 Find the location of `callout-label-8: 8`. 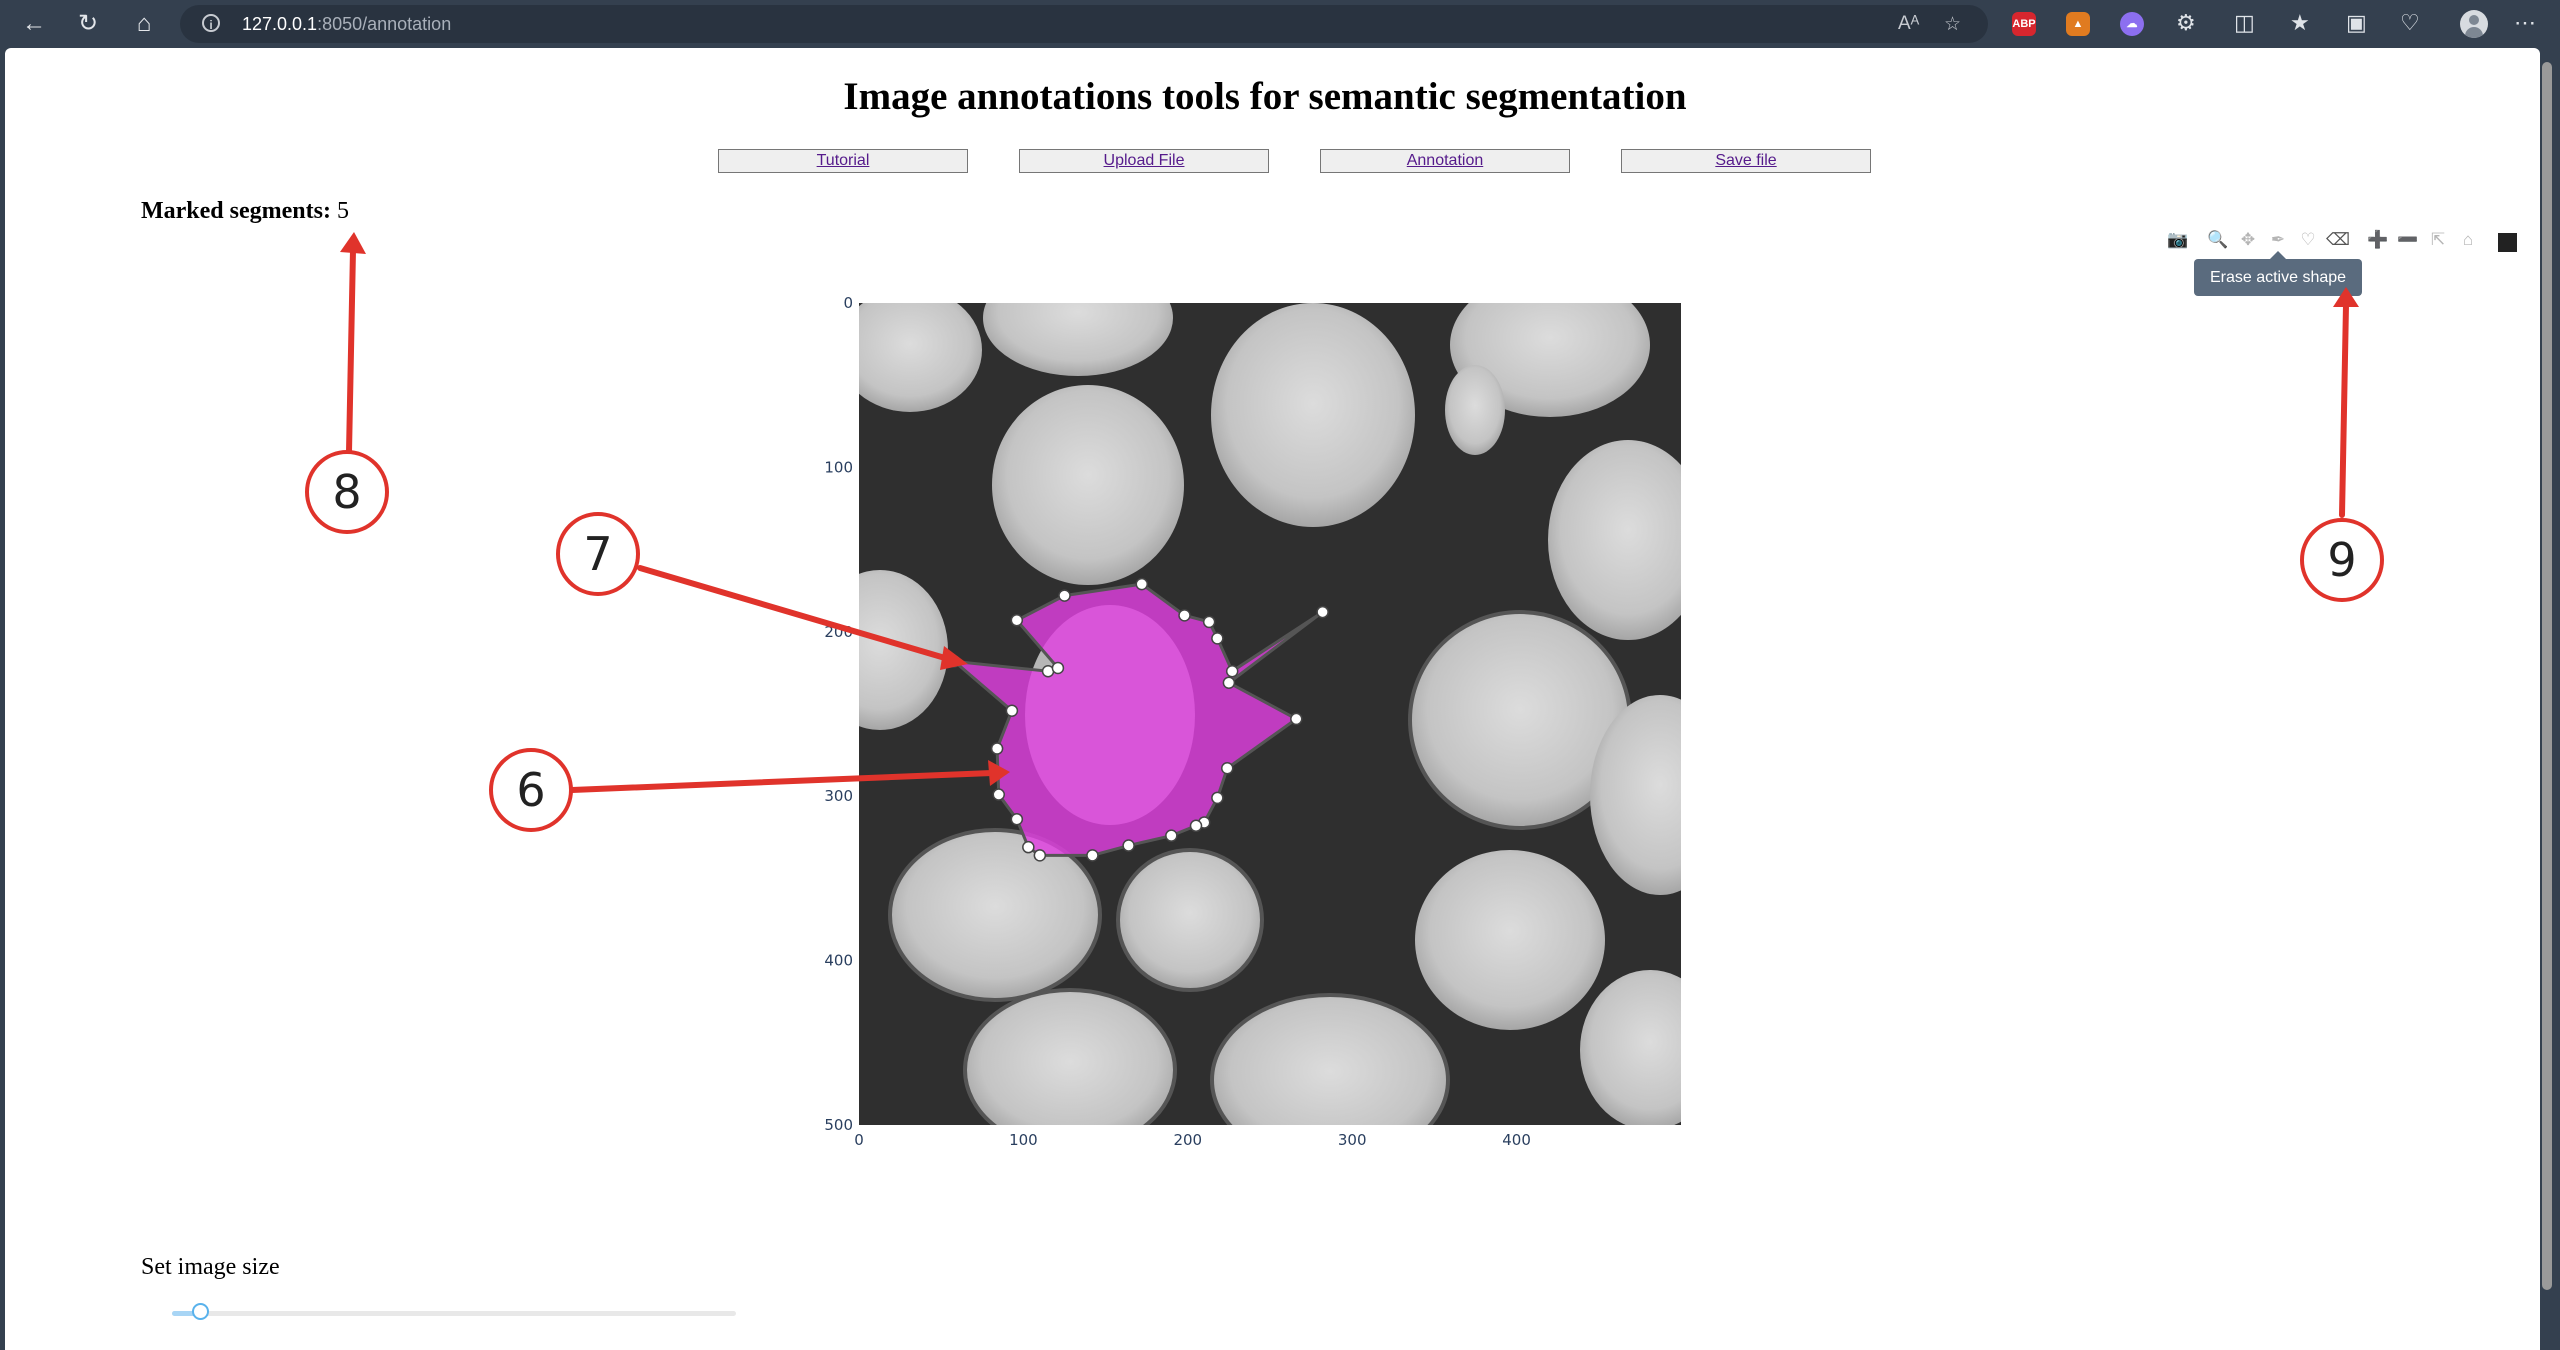

callout-label-8: 8 is located at coordinates (346, 492).